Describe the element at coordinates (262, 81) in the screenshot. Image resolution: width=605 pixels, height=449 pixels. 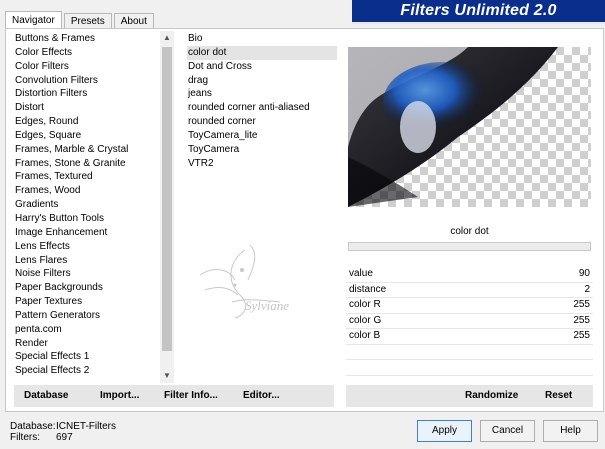
I see `filter-item: drag` at that location.